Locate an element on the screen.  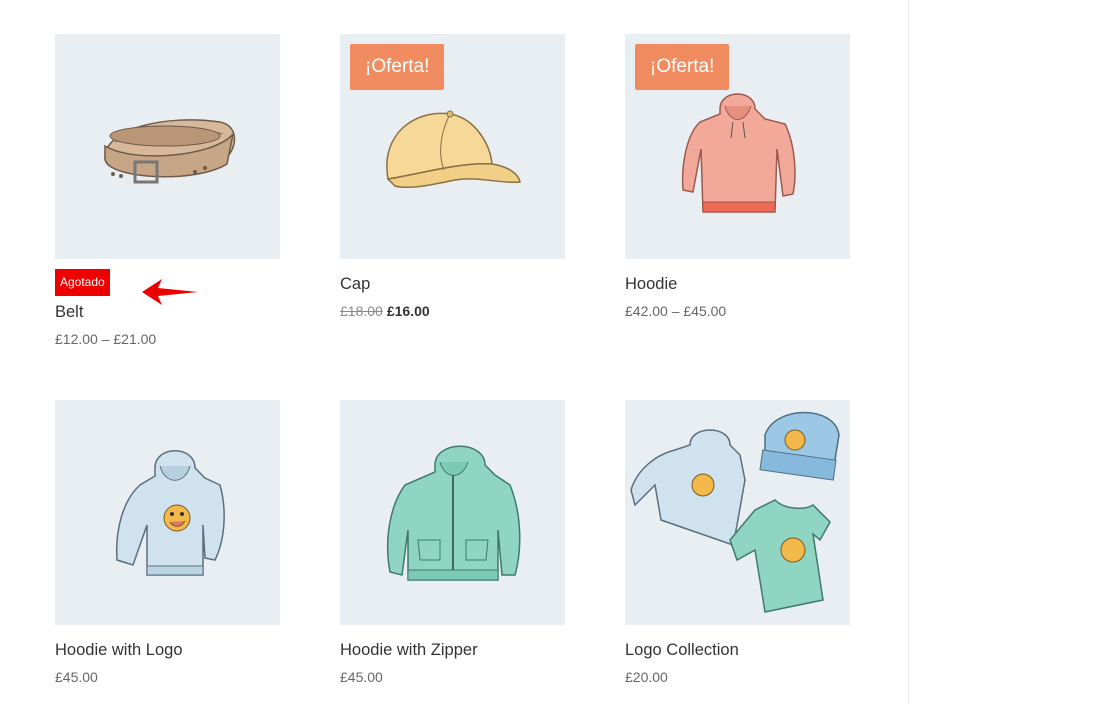
hoodie-with-zipper-illustration is located at coordinates (454, 513).